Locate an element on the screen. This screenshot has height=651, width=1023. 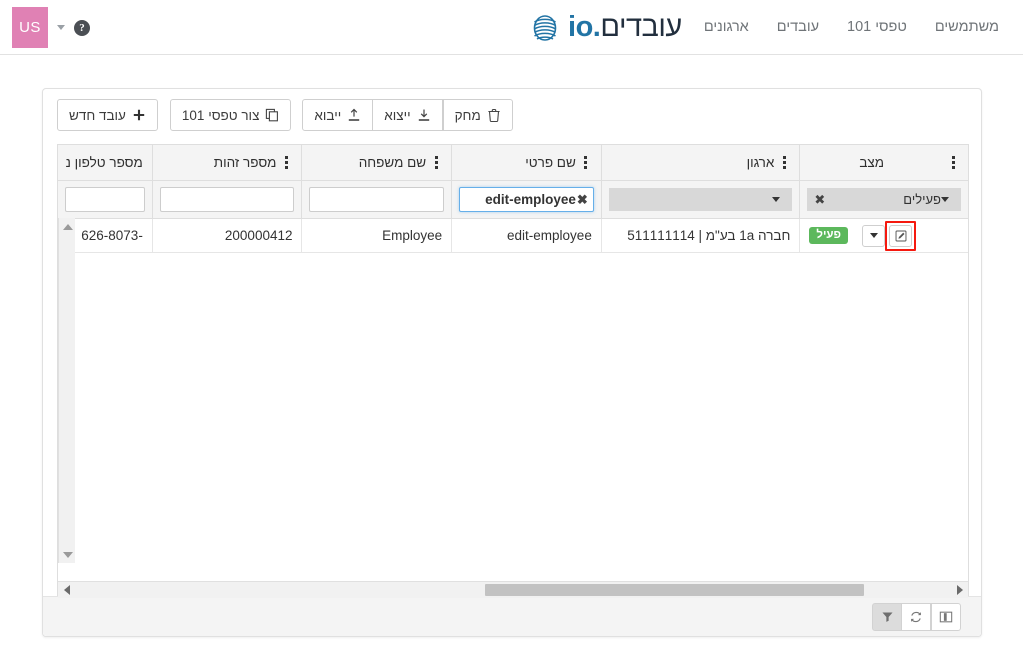
filter-cell-status: פעילים ✖ is located at coordinates (883, 199).